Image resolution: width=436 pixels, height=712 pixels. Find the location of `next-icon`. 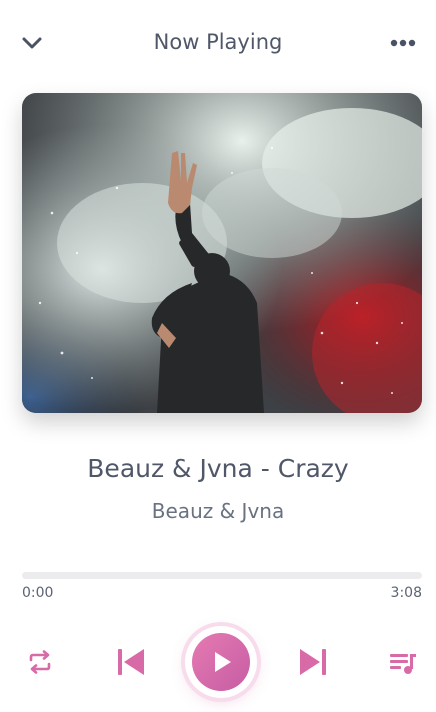

next-icon is located at coordinates (313, 662).